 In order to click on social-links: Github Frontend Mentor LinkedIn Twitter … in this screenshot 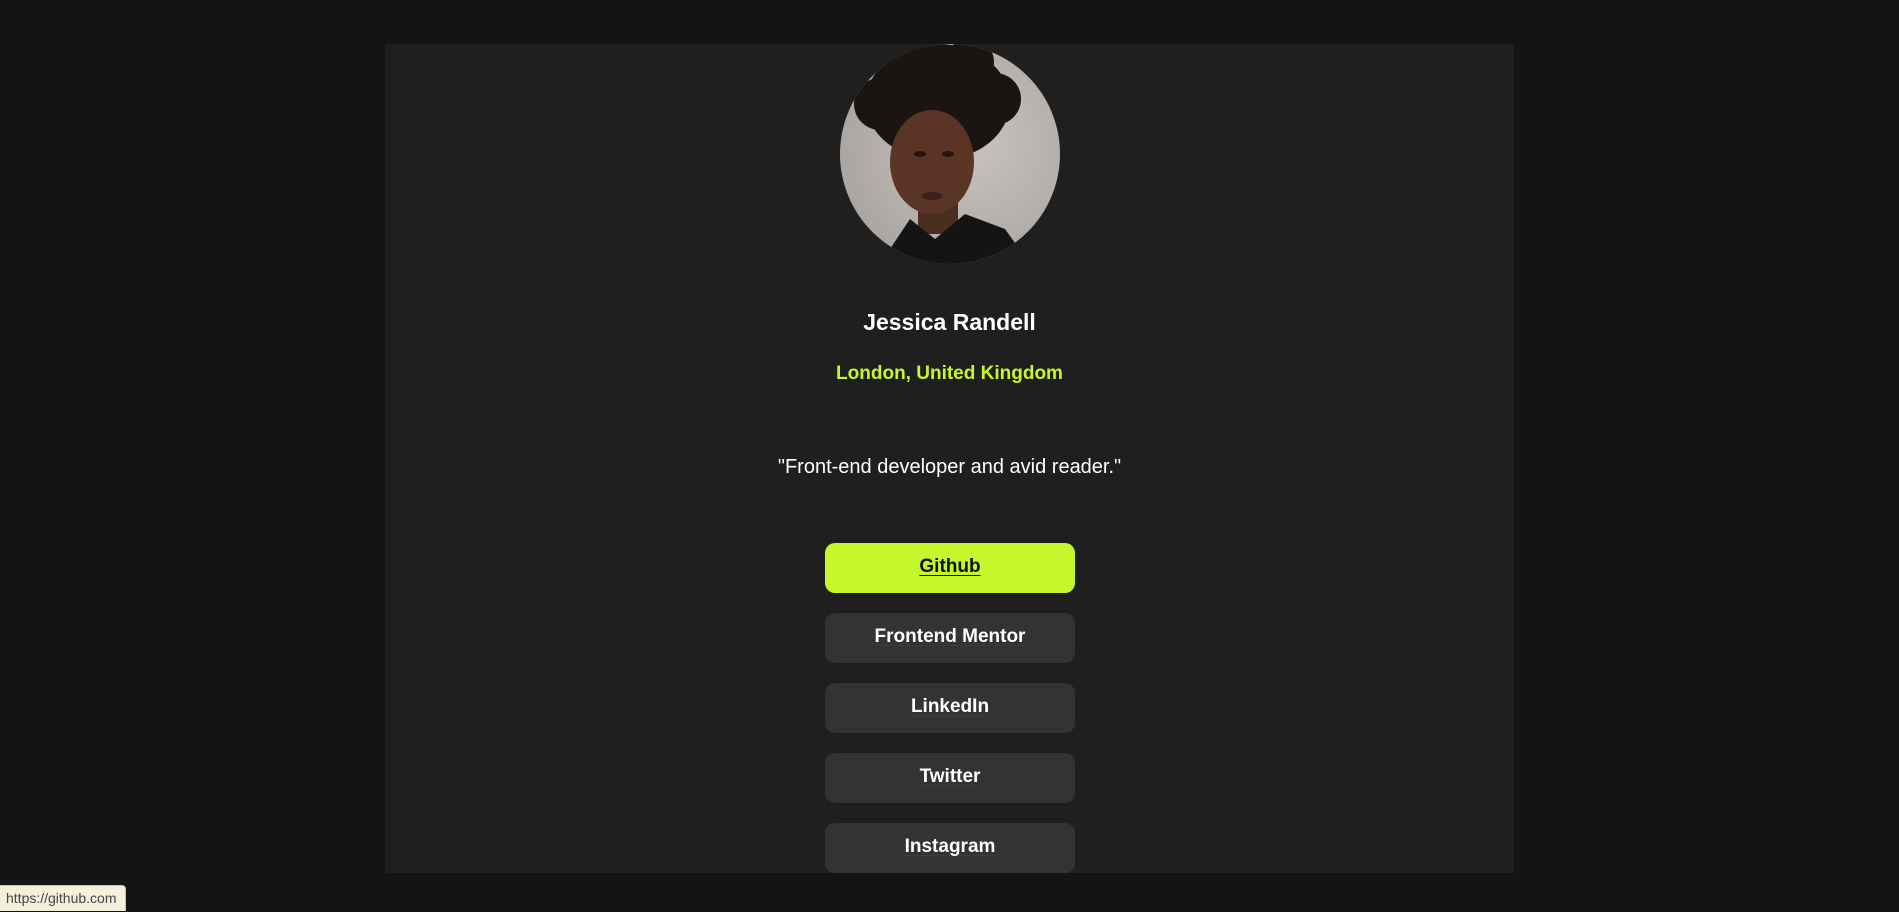, I will do `click(950, 718)`.